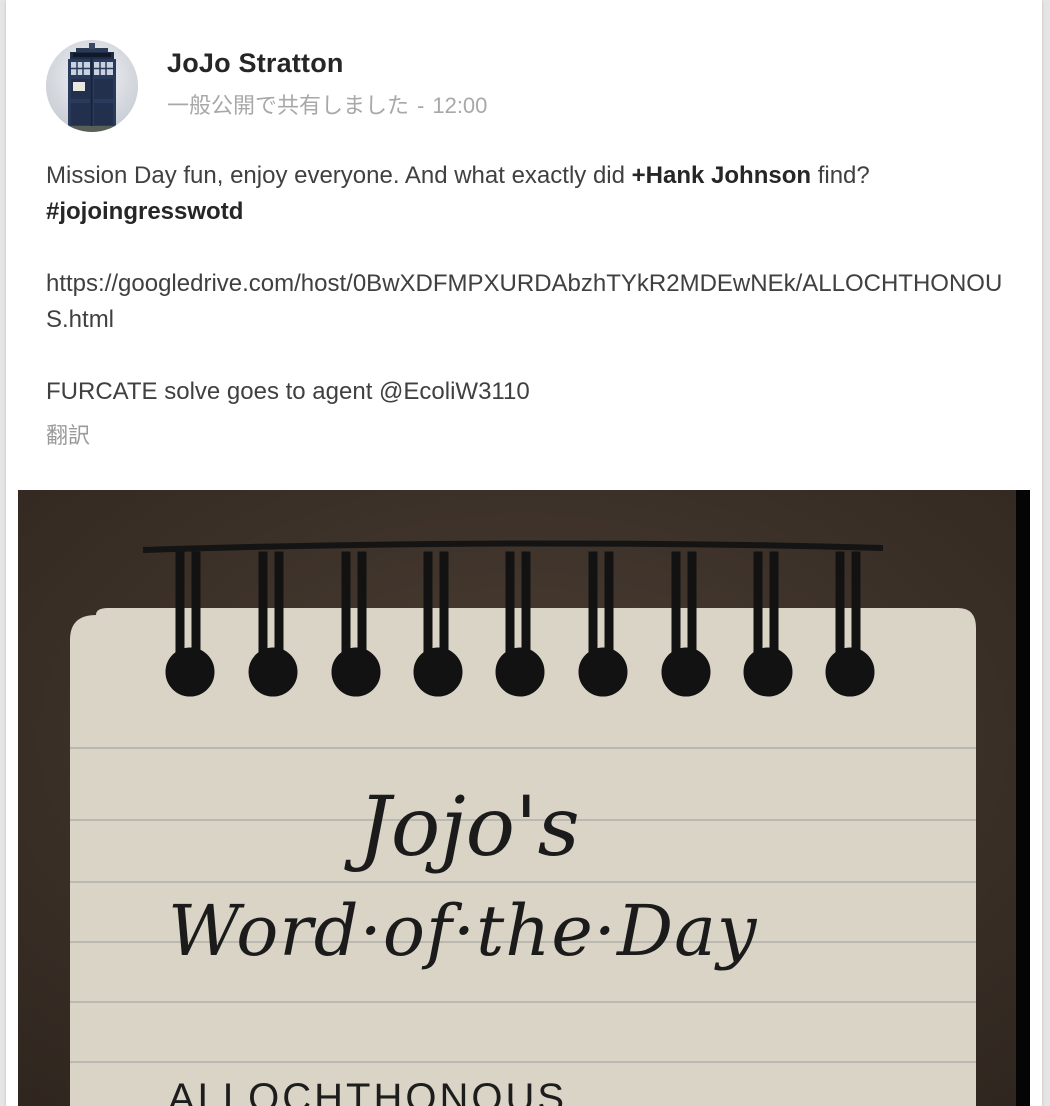 The image size is (1050, 1106). What do you see at coordinates (288, 105) in the screenshot?
I see `visibility-label: 一般公開で共有しました` at bounding box center [288, 105].